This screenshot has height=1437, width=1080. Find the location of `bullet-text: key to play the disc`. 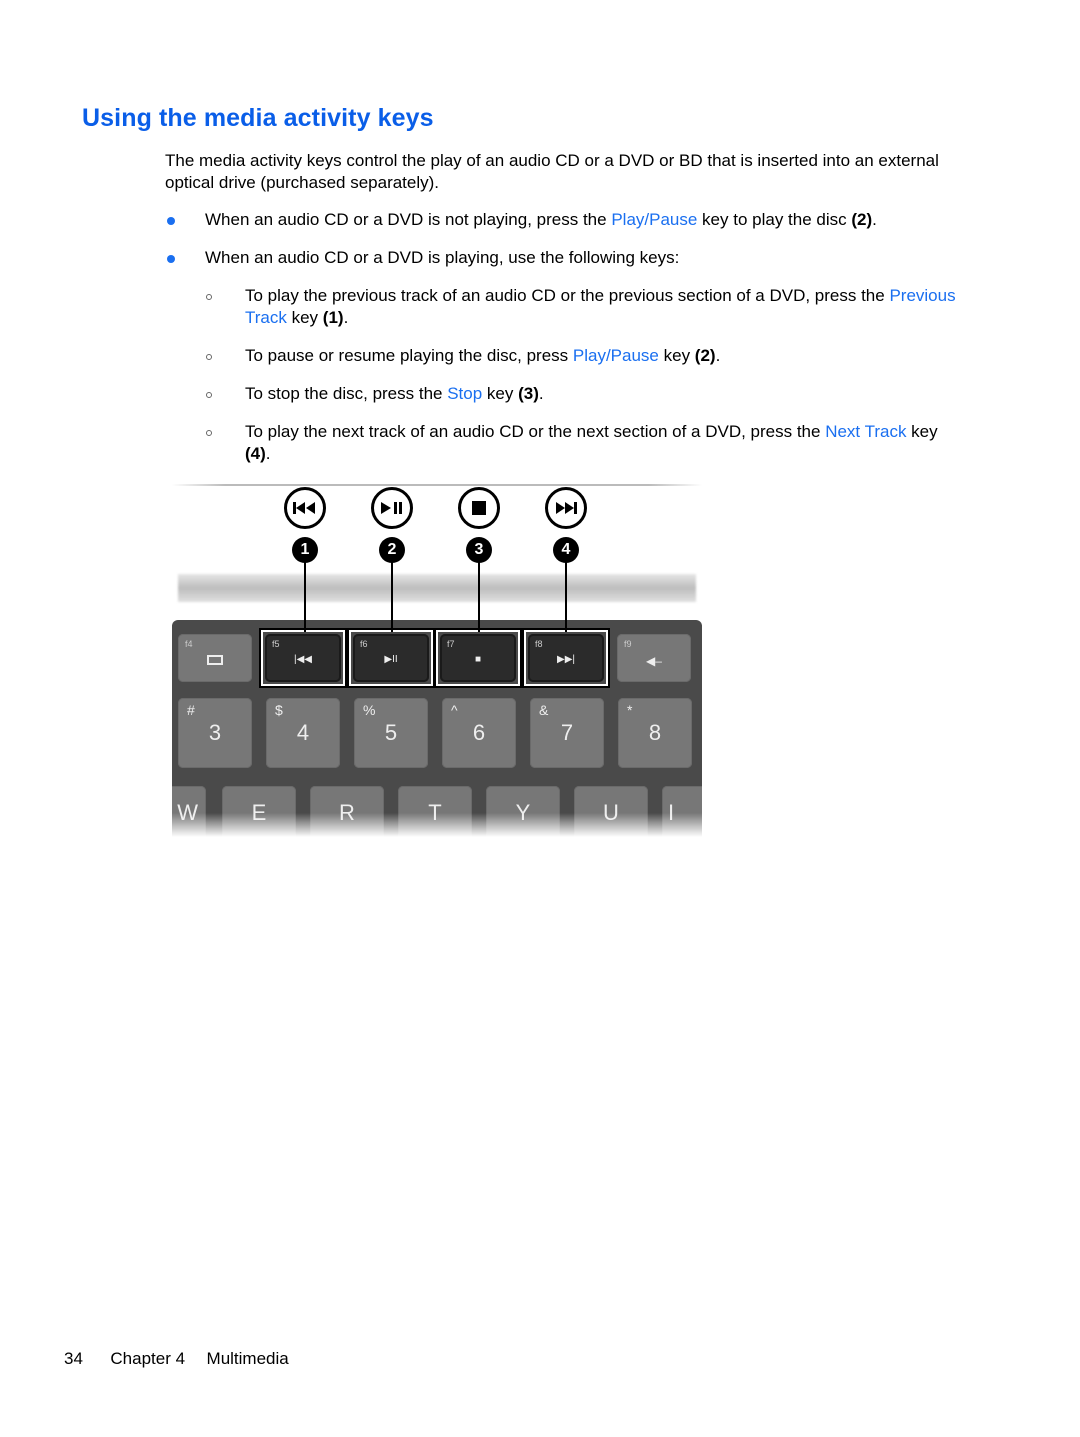

bullet-text: key to play the disc is located at coordinates (774, 219).